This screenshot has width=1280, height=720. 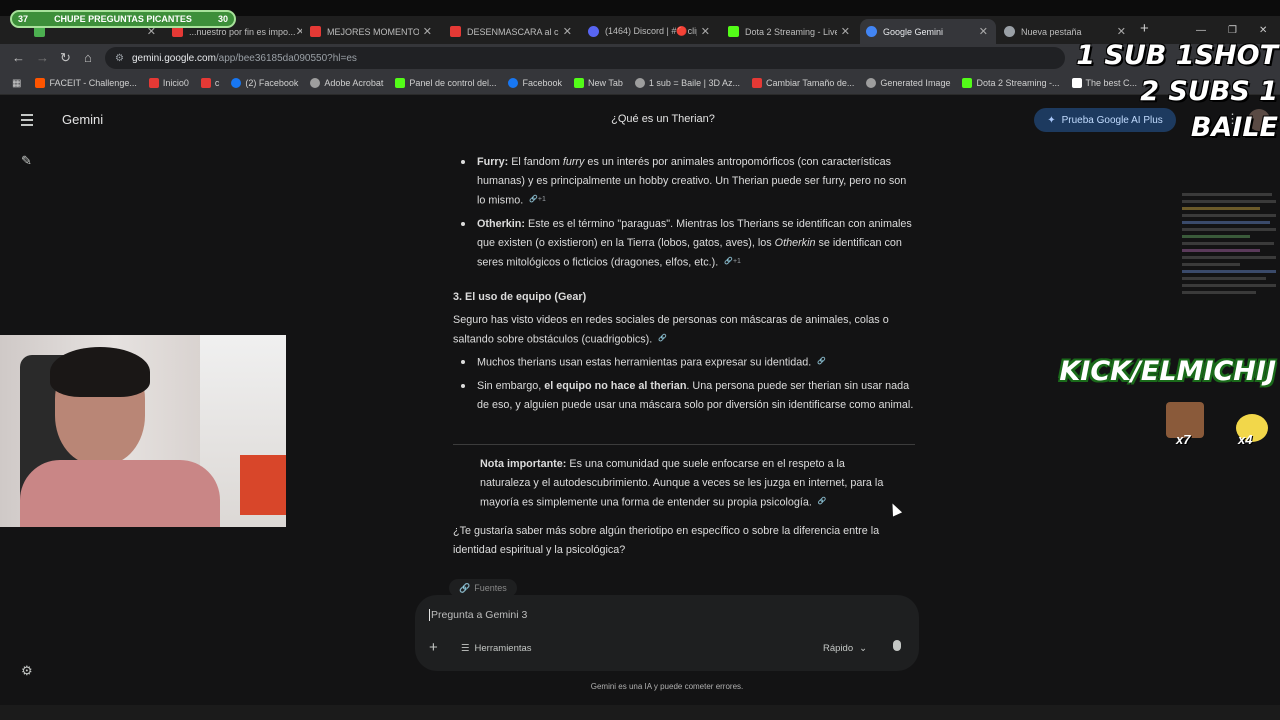 What do you see at coordinates (65, 58) in the screenshot?
I see `reload-icon: ↻` at bounding box center [65, 58].